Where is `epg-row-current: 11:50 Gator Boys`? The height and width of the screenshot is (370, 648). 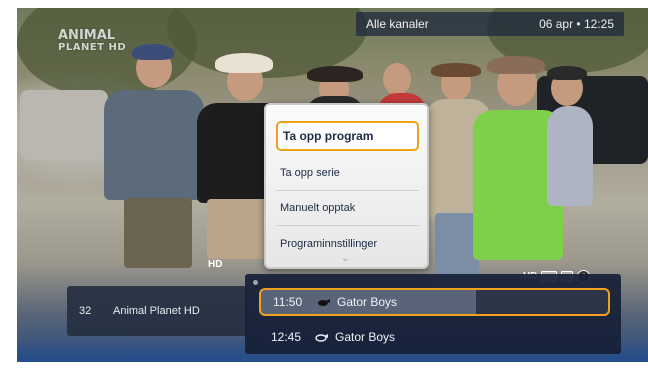 epg-row-current: 11:50 Gator Boys is located at coordinates (434, 302).